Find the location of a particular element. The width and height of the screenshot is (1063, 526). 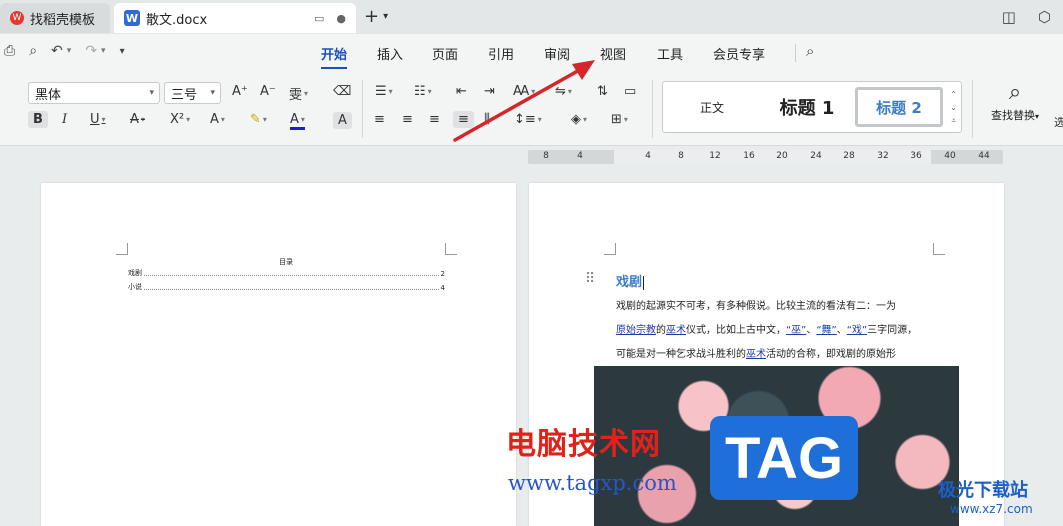

ribbon-divider is located at coordinates (972, 109).